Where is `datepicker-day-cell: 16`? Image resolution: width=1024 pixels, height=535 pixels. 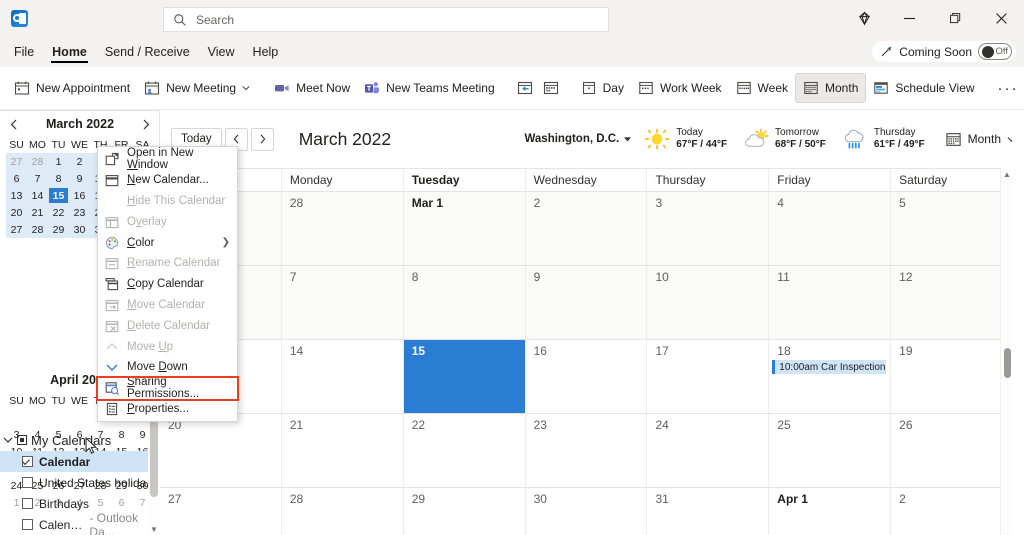
datepicker-day-cell: 16 is located at coordinates (79, 195).